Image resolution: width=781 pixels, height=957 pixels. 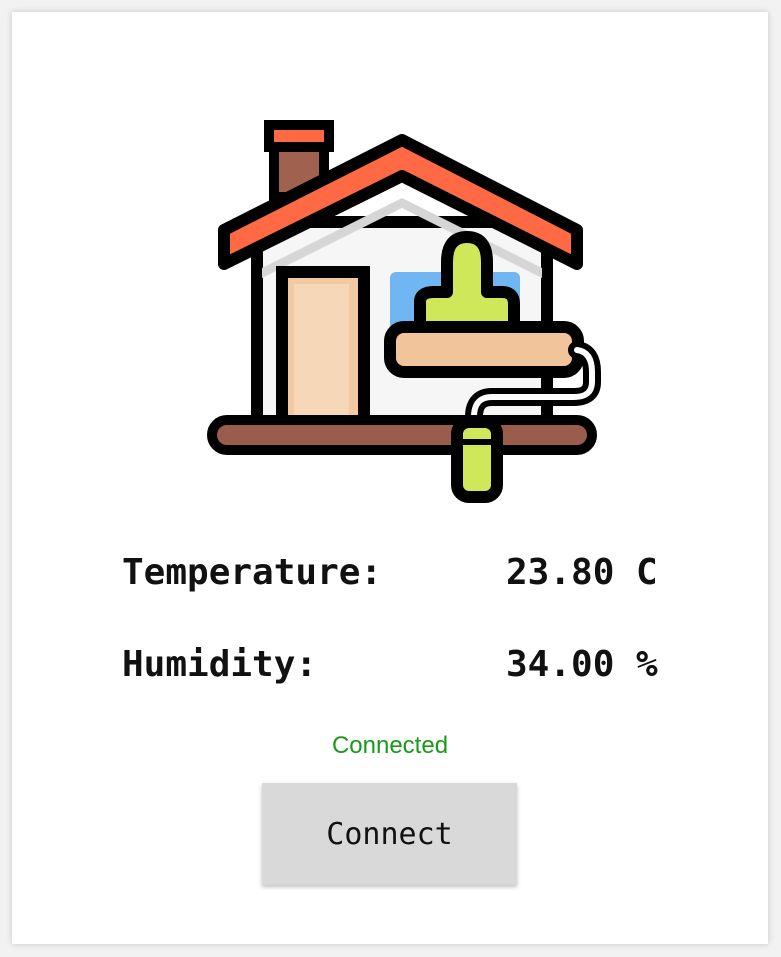 What do you see at coordinates (252, 572) in the screenshot?
I see `temperature-label: Temperature:` at bounding box center [252, 572].